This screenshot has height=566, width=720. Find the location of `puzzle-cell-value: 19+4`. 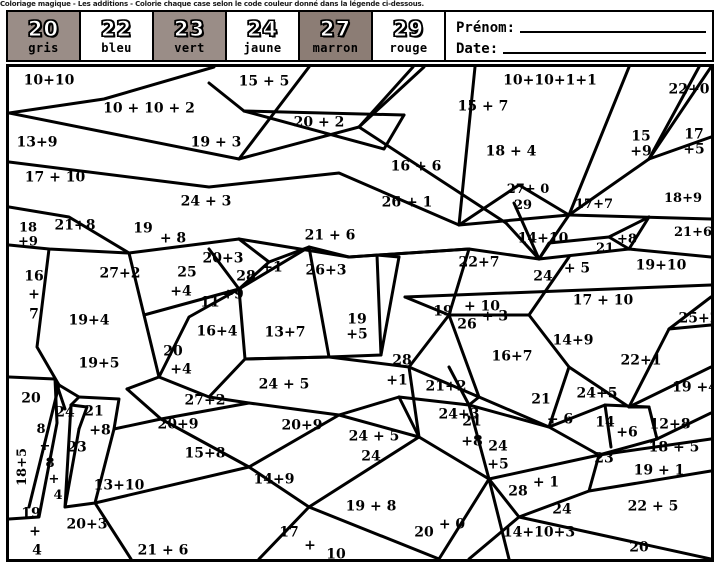

puzzle-cell-value: 19+4 is located at coordinates (89, 321).